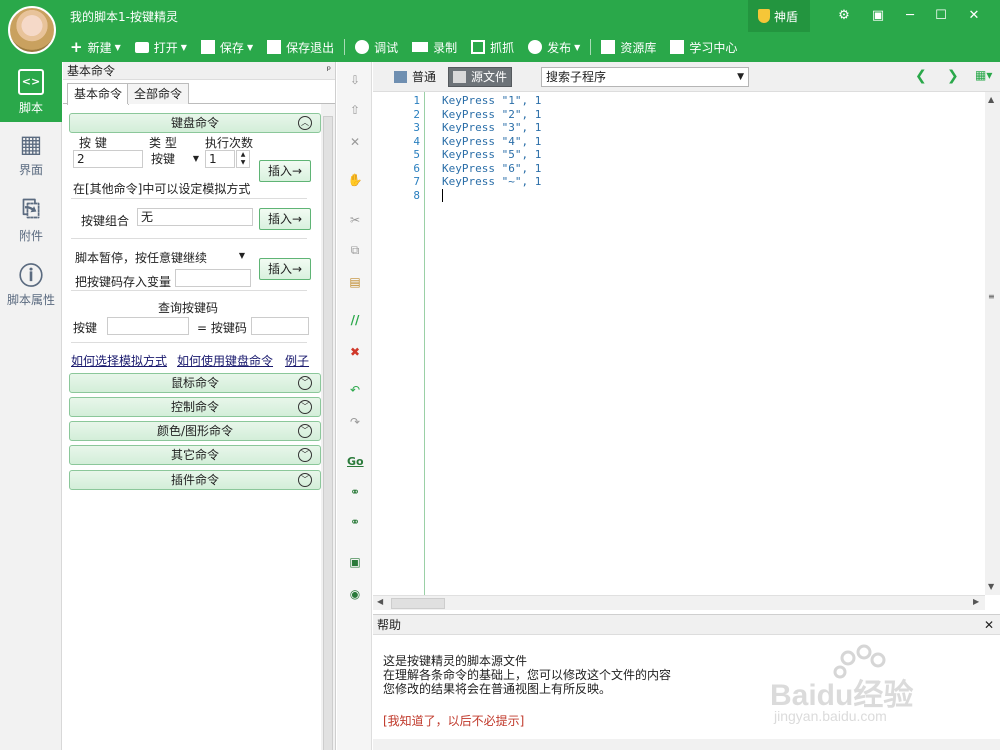  What do you see at coordinates (983, 75) in the screenshot?
I see `layout-icon: ▦▾` at bounding box center [983, 75].